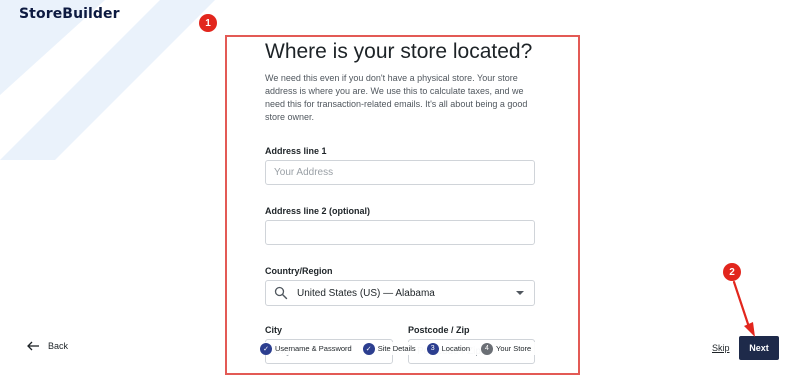 Image resolution: width=794 pixels, height=380 pixels. What do you see at coordinates (396, 348) in the screenshot?
I see `step-label: Site Details` at bounding box center [396, 348].